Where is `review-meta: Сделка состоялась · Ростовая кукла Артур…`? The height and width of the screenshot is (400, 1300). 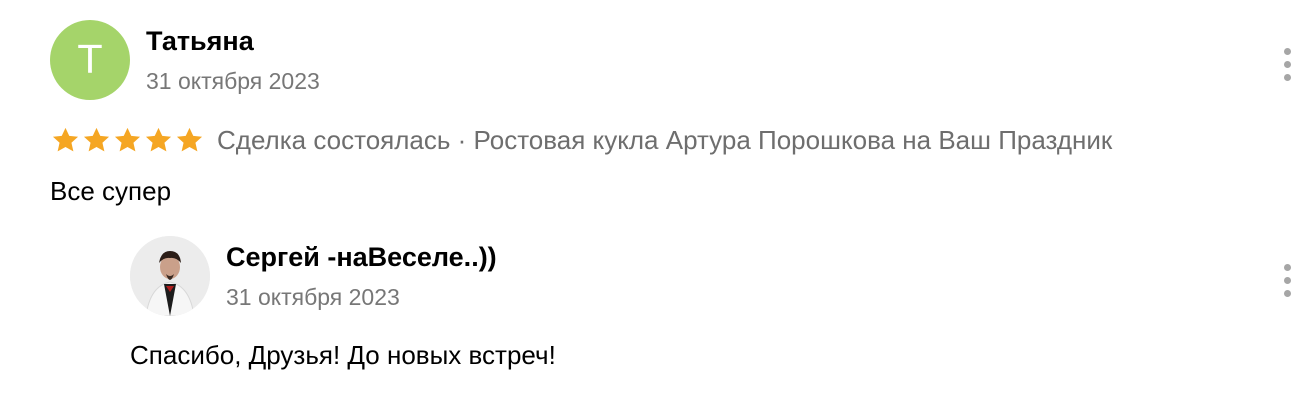 review-meta: Сделка состоялась · Ростовая кукла Артур… is located at coordinates (581, 140).